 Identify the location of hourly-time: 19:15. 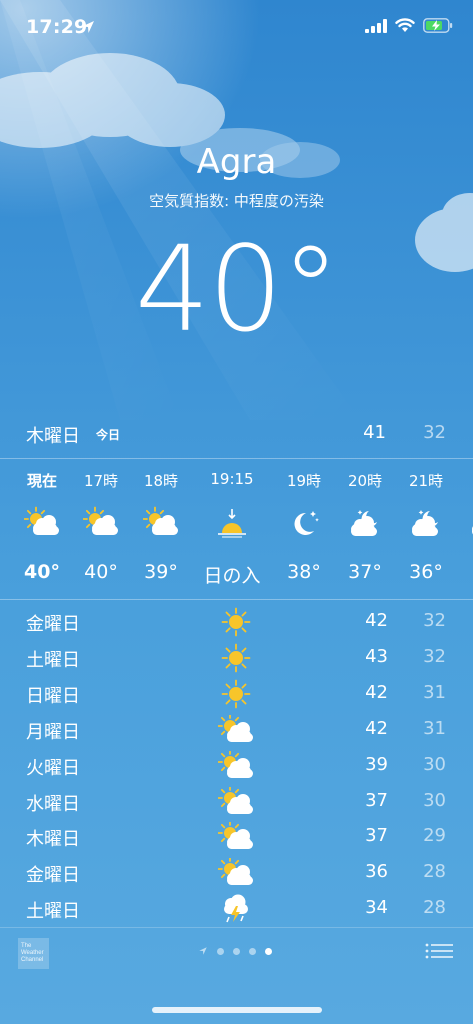
(232, 479).